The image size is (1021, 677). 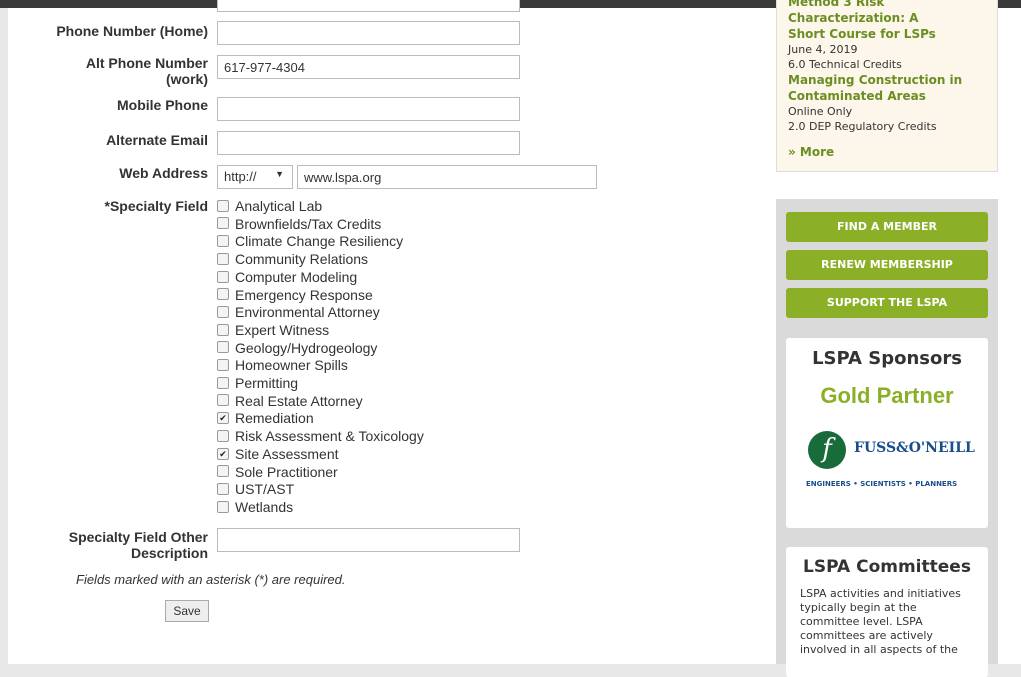 What do you see at coordinates (853, 12) in the screenshot?
I see `event-title-line1: Method 3 Risk Characterization: A` at bounding box center [853, 12].